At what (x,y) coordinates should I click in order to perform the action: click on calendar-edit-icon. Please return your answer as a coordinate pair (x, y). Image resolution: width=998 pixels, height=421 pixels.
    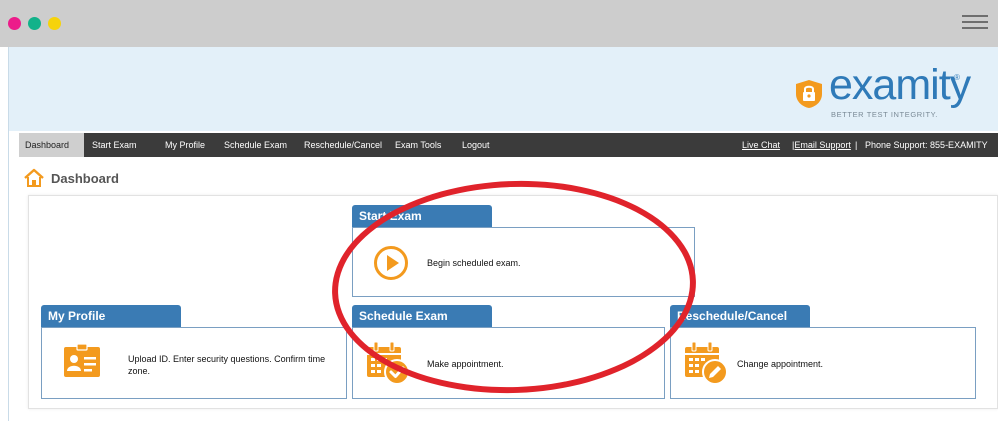
    Looking at the image, I should click on (706, 363).